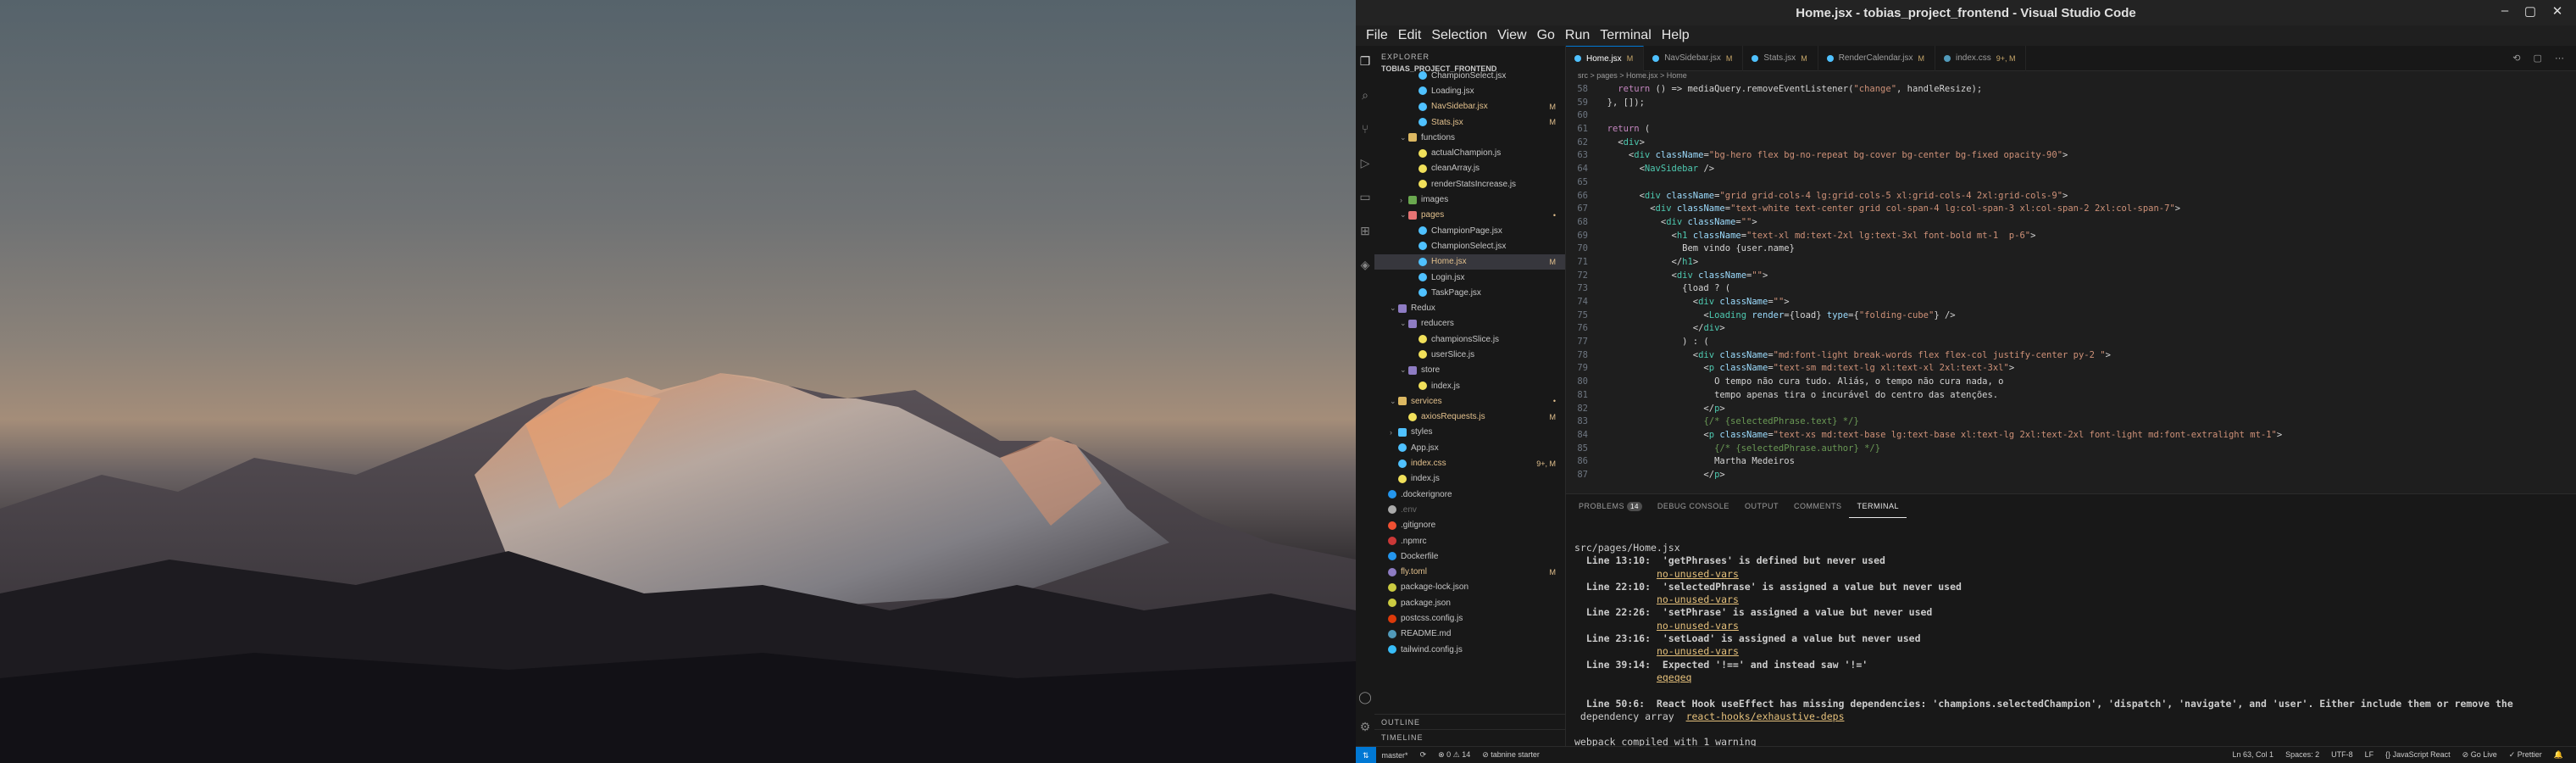 The height and width of the screenshot is (763, 2576). Describe the element at coordinates (2480, 755) in the screenshot. I see `status-item: ⊘ Go Live` at that location.